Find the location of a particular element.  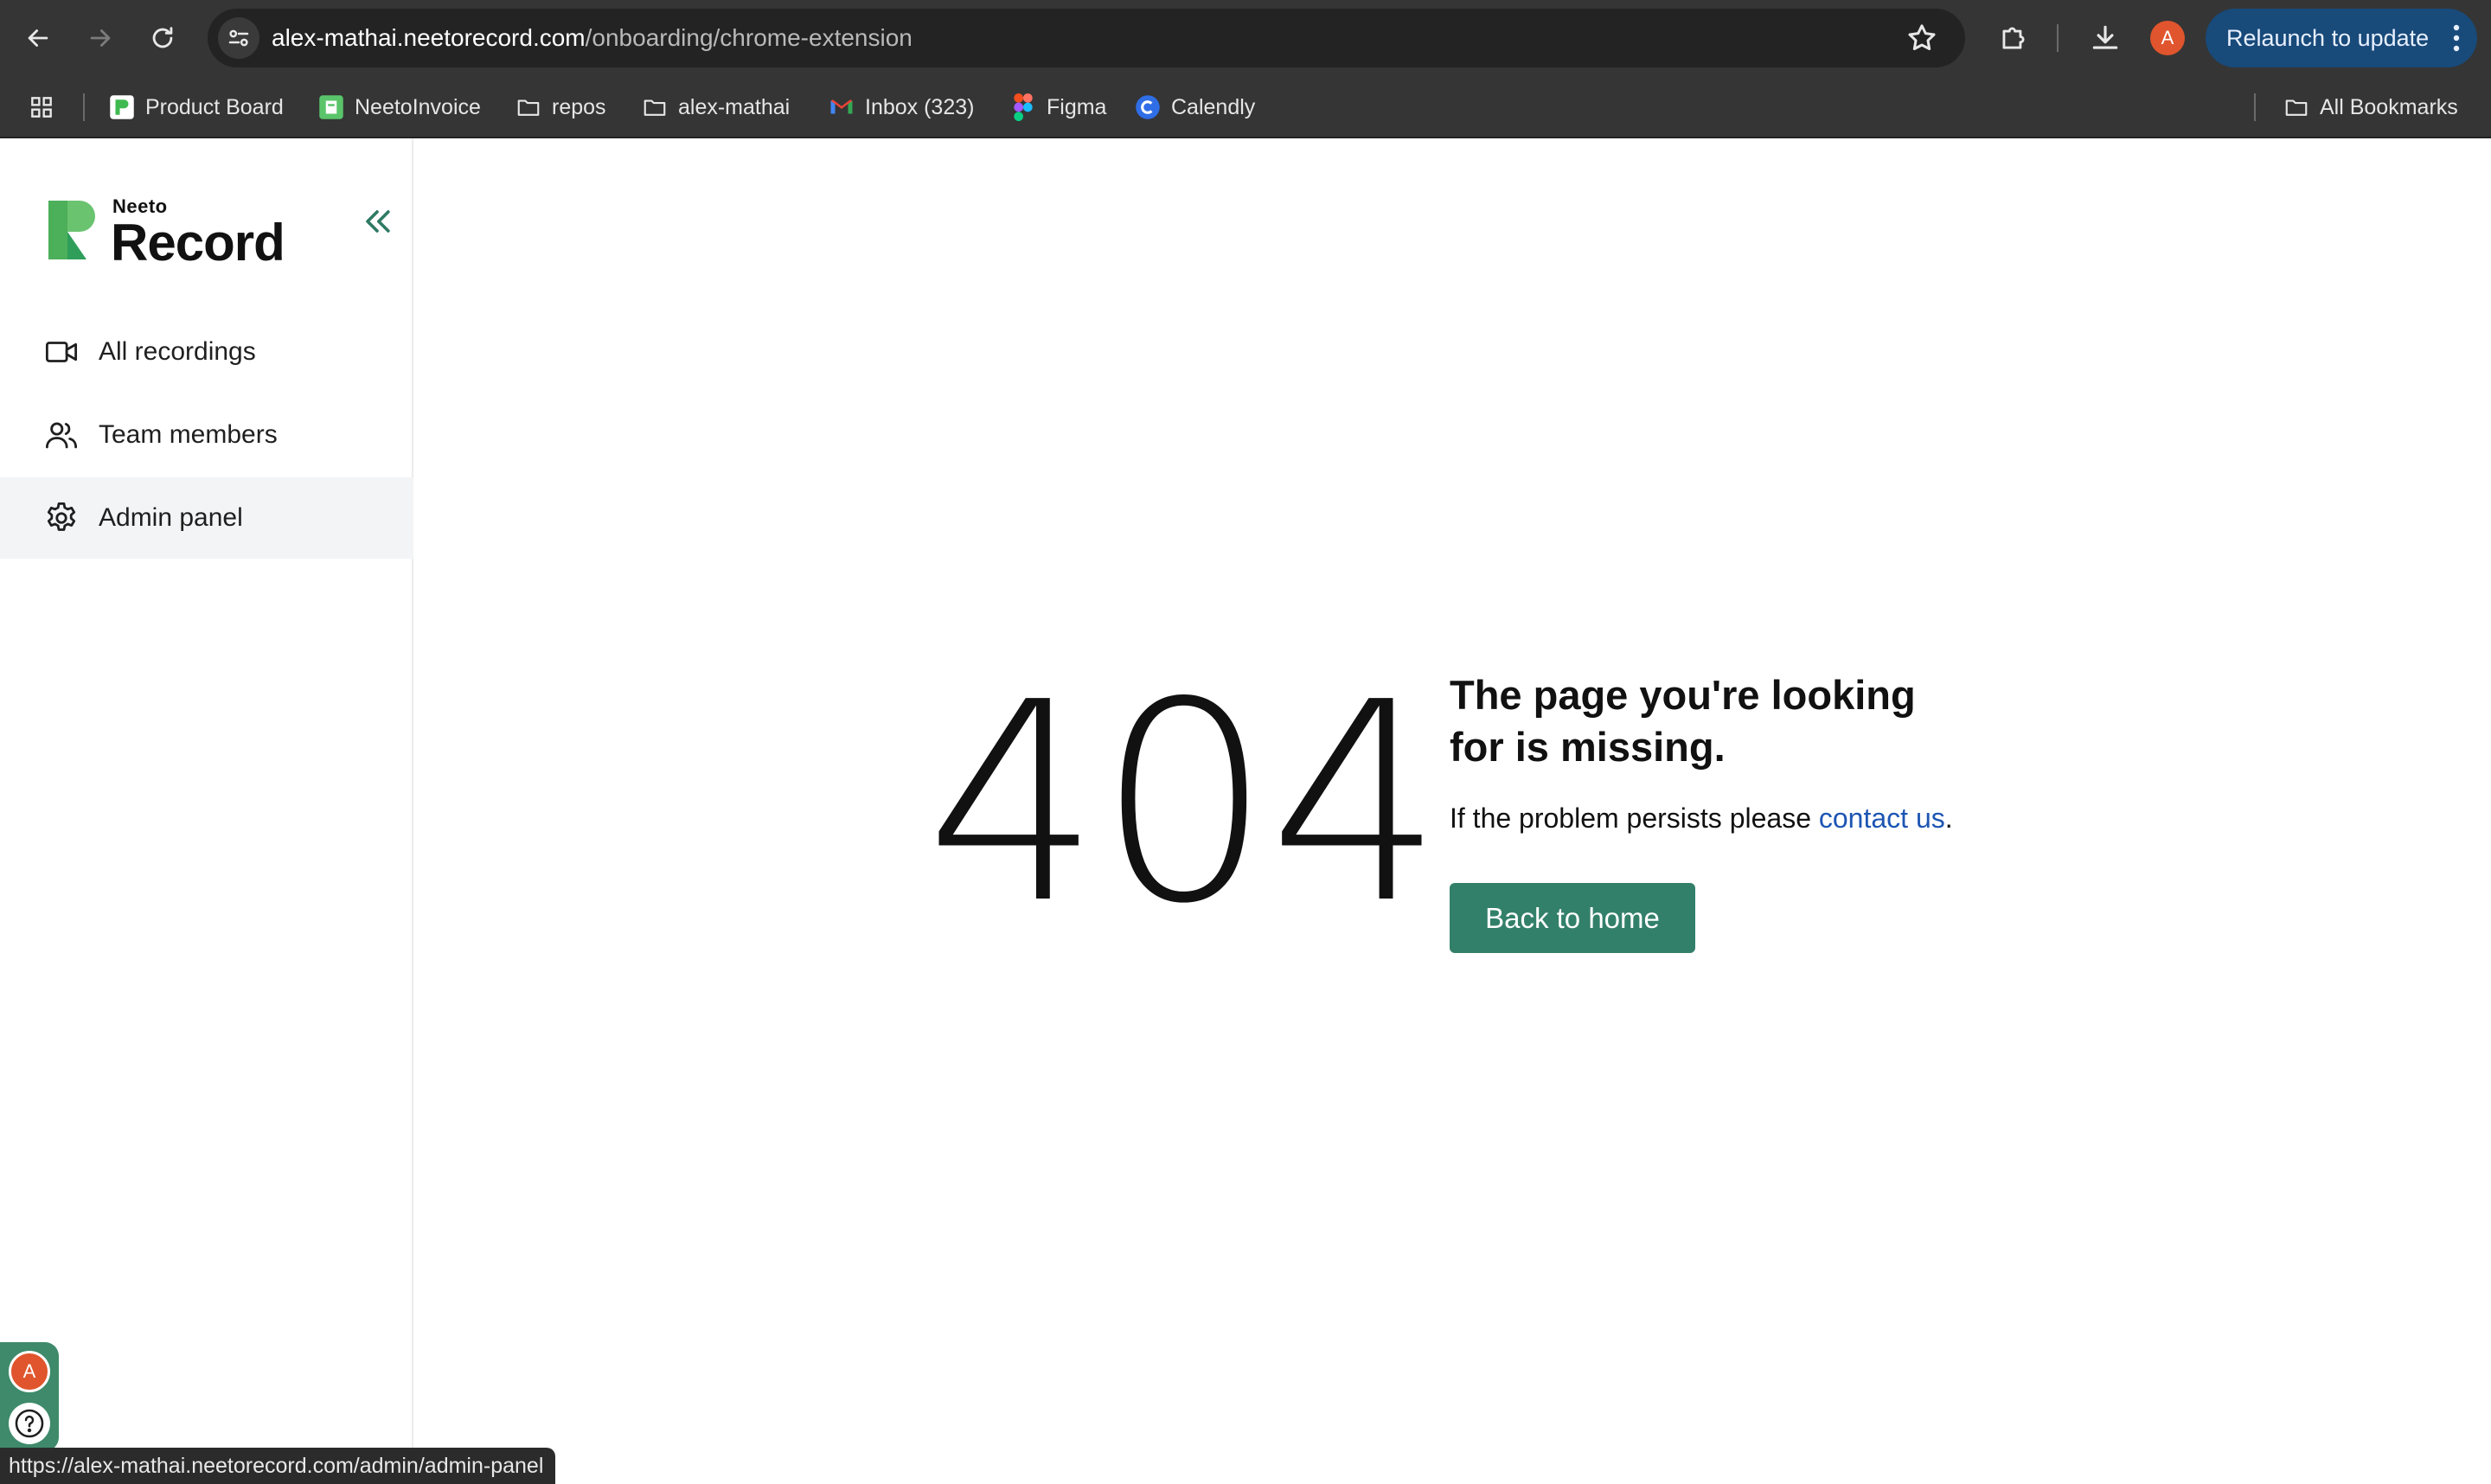

back-nav-button is located at coordinates (38, 38).